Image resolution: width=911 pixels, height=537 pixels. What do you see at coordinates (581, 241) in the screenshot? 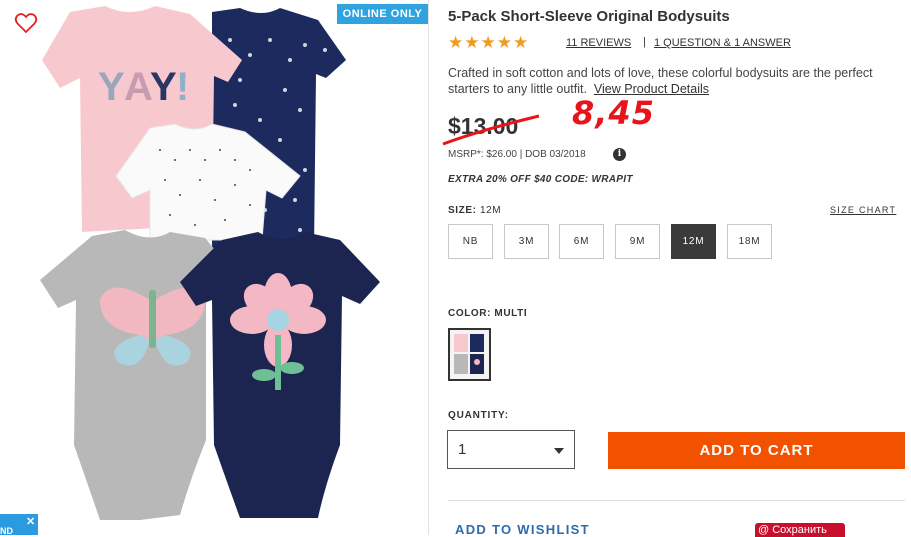
I see `size-option-6m: 6M` at bounding box center [581, 241].